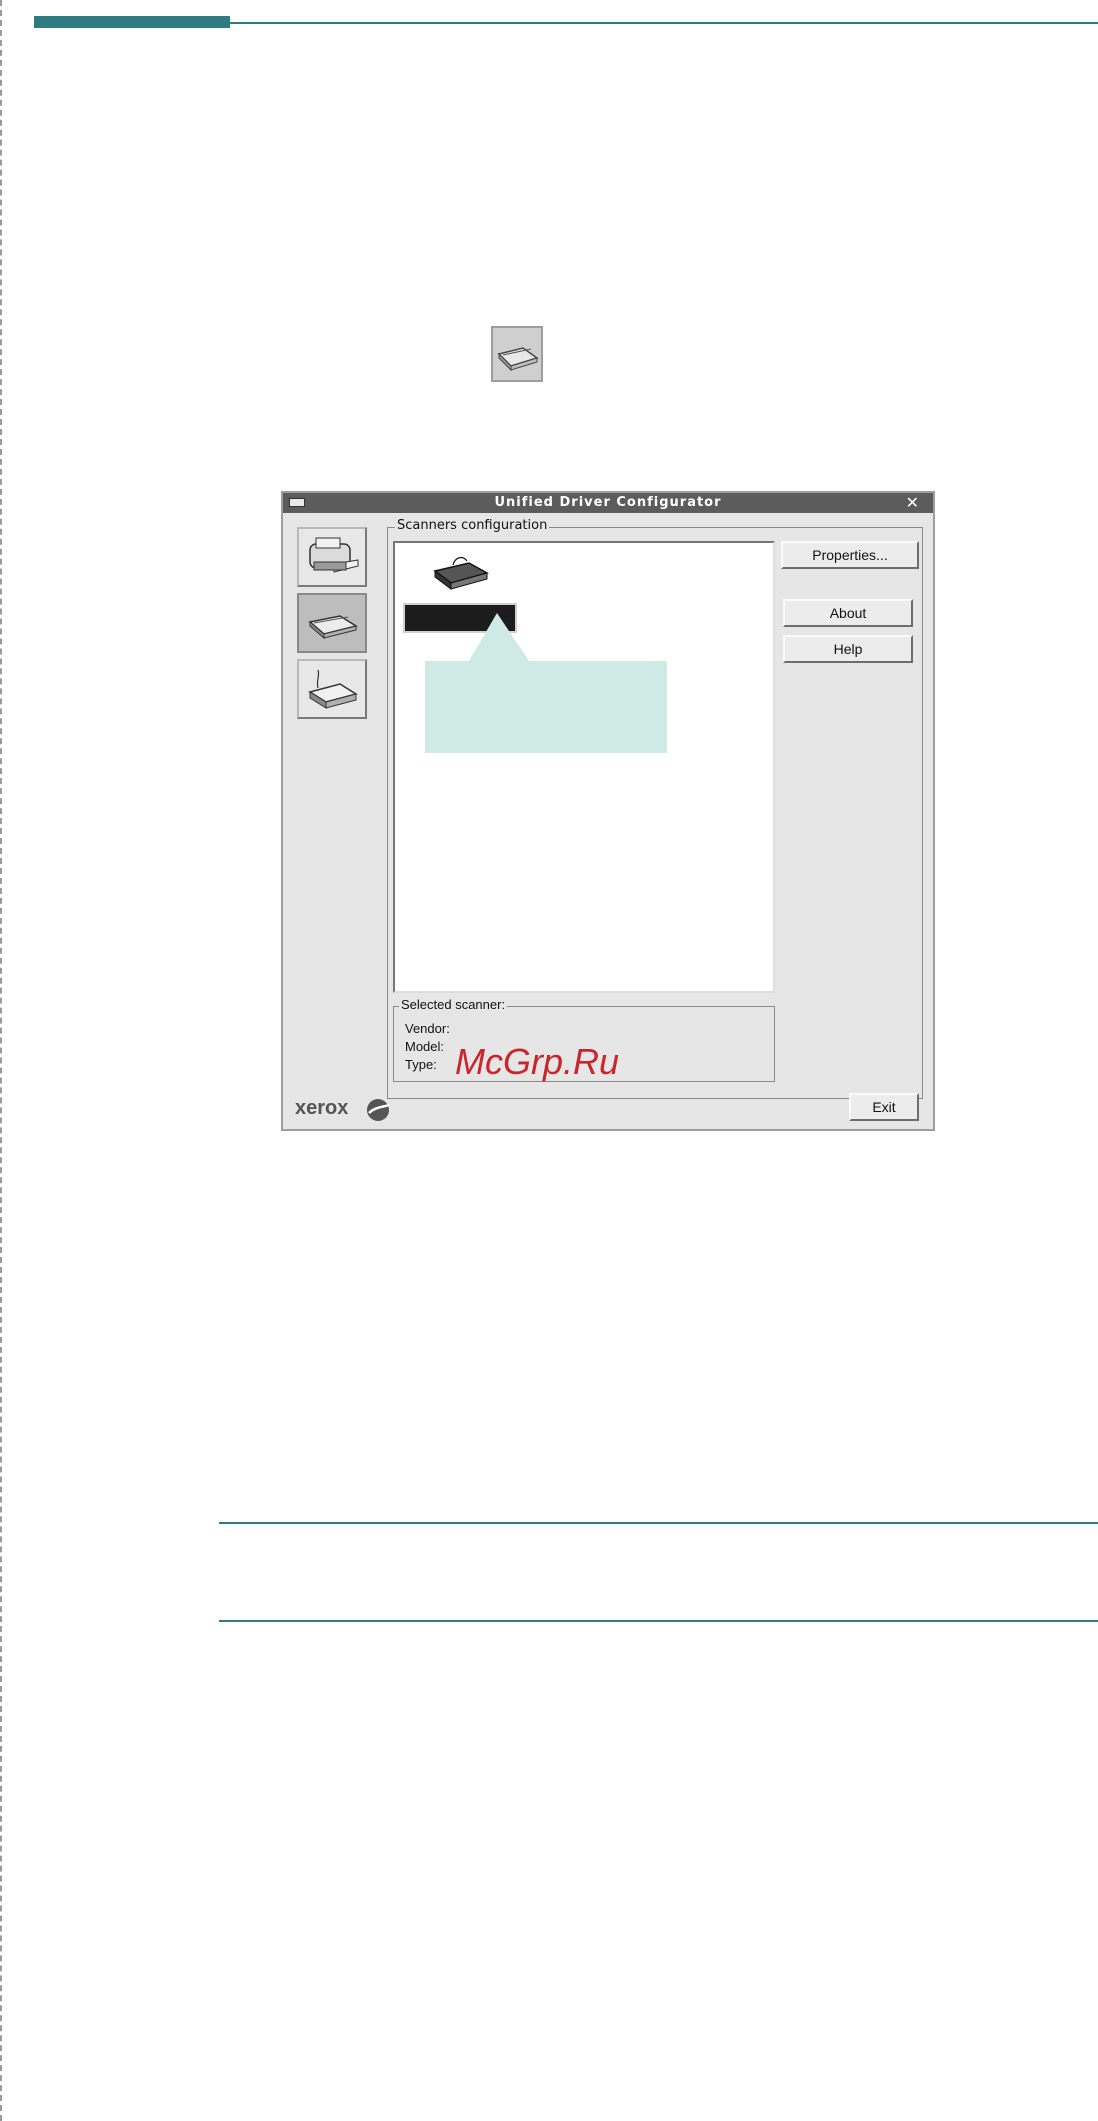  Describe the element at coordinates (1, 1060) in the screenshot. I see `page-edge` at that location.